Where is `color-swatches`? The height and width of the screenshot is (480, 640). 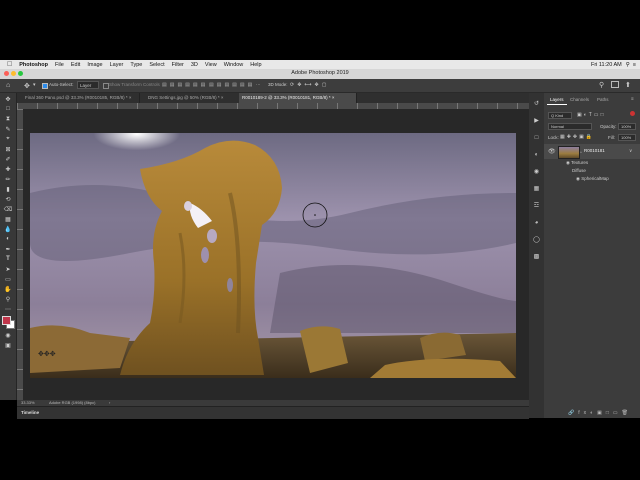
color-swatches is located at coordinates (8, 322).